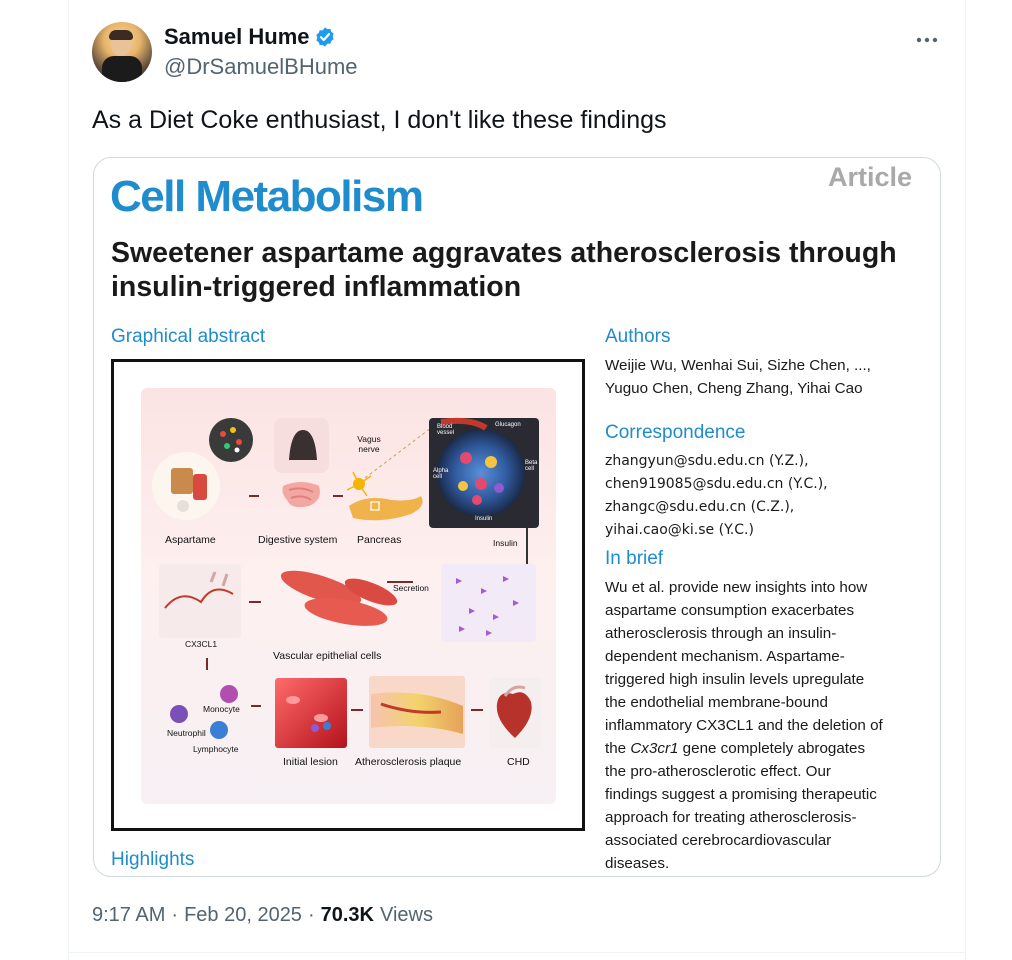 Image resolution: width=1012 pixels, height=960 pixels. What do you see at coordinates (707, 461) in the screenshot?
I see `email-line: zhangyun@sdu.edu.cn (Y.Z.),` at bounding box center [707, 461].